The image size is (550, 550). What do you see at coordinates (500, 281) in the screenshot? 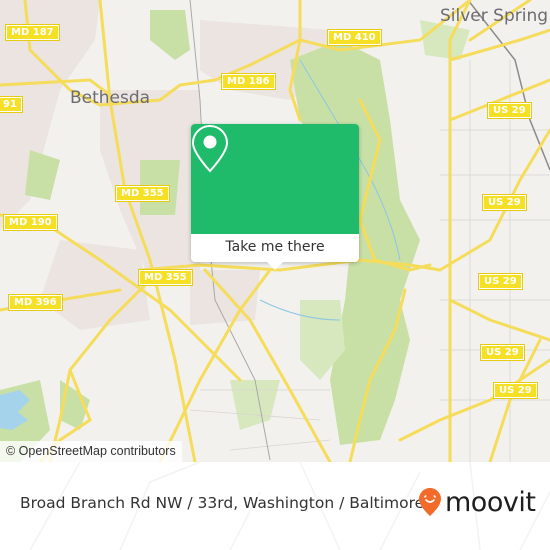
I see `route-shield-us-29-c: US 29` at bounding box center [500, 281].